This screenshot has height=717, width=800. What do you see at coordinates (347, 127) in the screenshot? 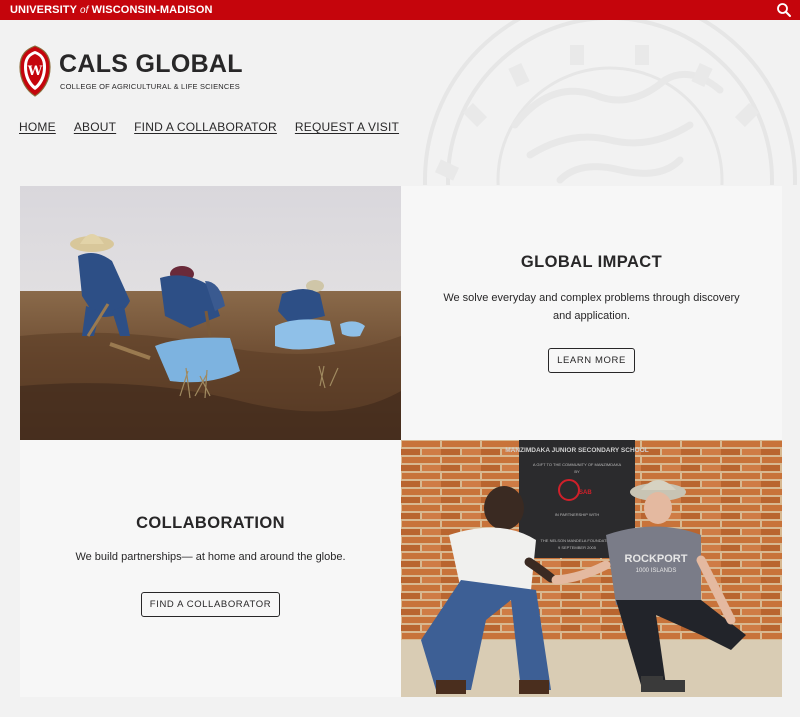
I see `nav-request-visit: REQUEST A VISIT` at bounding box center [347, 127].